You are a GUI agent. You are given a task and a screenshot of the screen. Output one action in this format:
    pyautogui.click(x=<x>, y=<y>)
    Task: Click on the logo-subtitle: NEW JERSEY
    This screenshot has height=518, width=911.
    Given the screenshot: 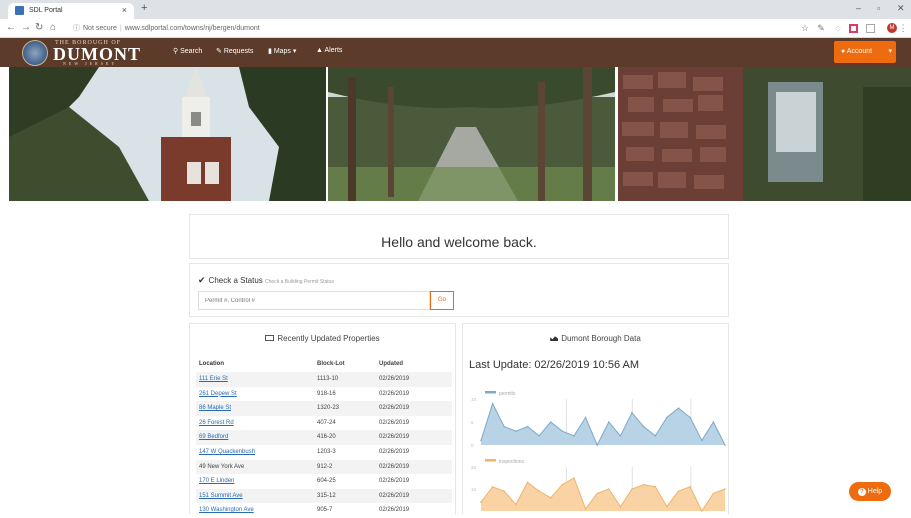 What is the action you would take?
    pyautogui.click(x=90, y=63)
    